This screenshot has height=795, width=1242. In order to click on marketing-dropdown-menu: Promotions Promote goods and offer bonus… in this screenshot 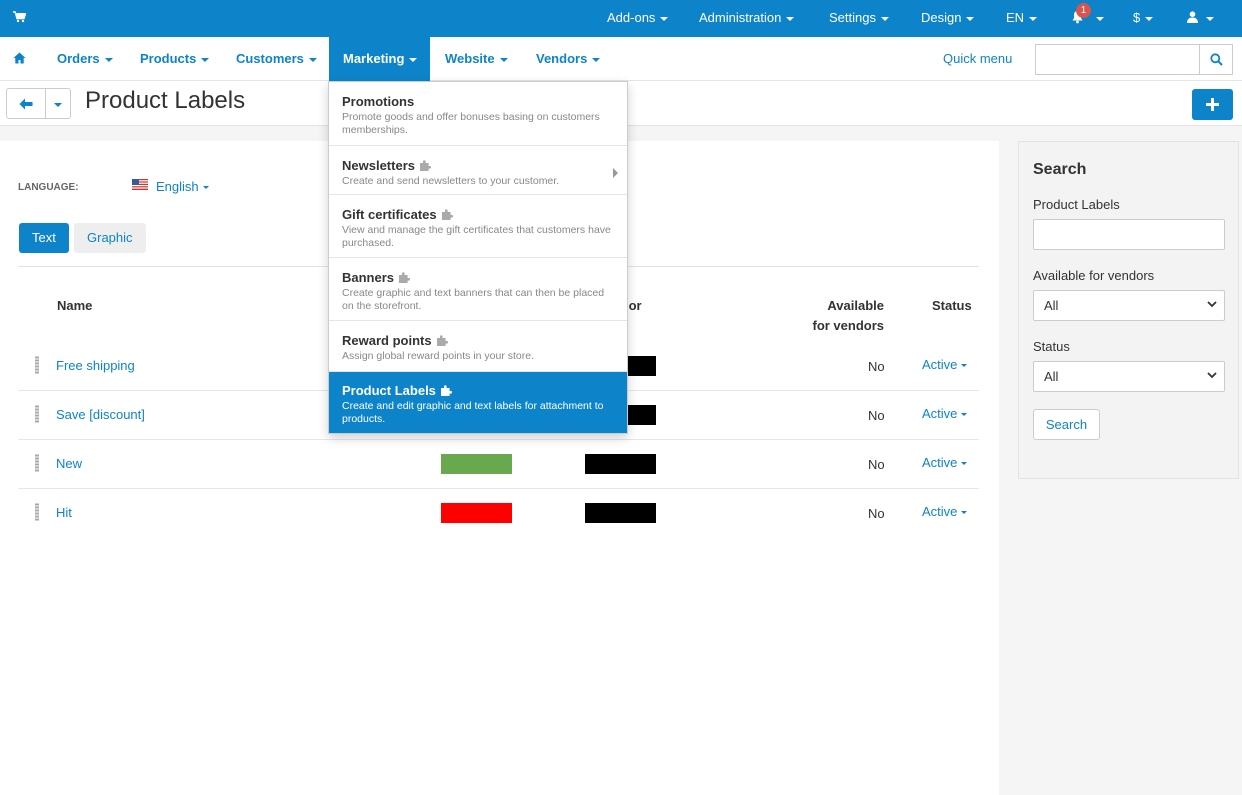, I will do `click(478, 257)`.